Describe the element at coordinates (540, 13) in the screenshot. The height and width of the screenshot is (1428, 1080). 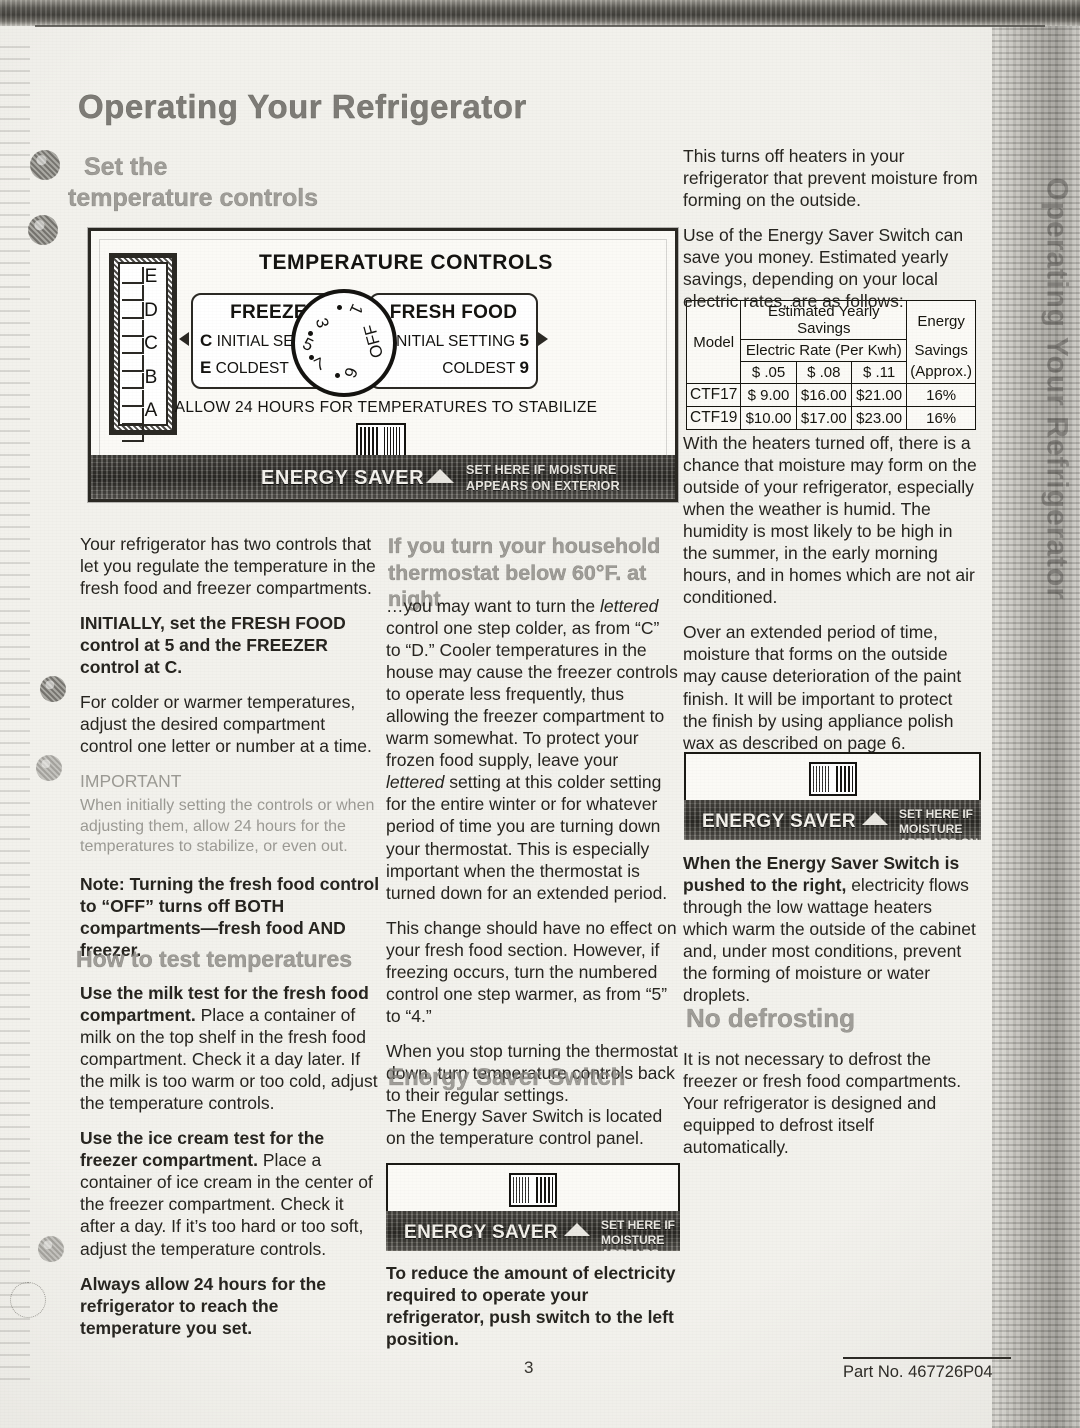
I see `scanner-edge-band` at that location.